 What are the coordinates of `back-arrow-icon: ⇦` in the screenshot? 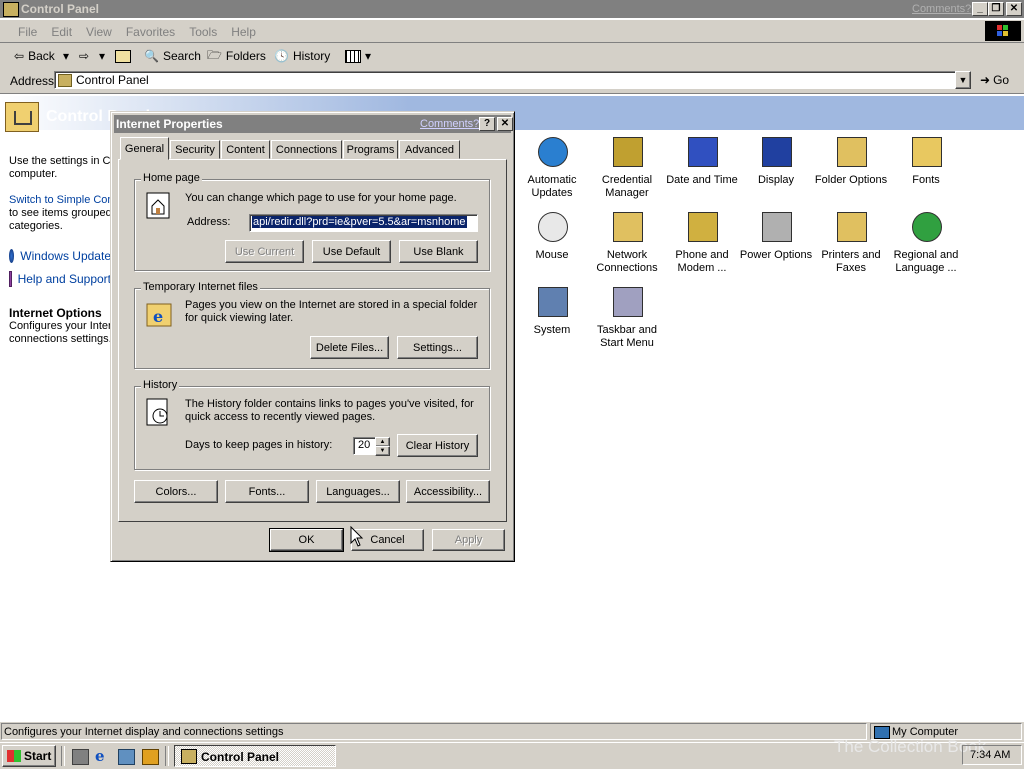 It's located at (19, 56).